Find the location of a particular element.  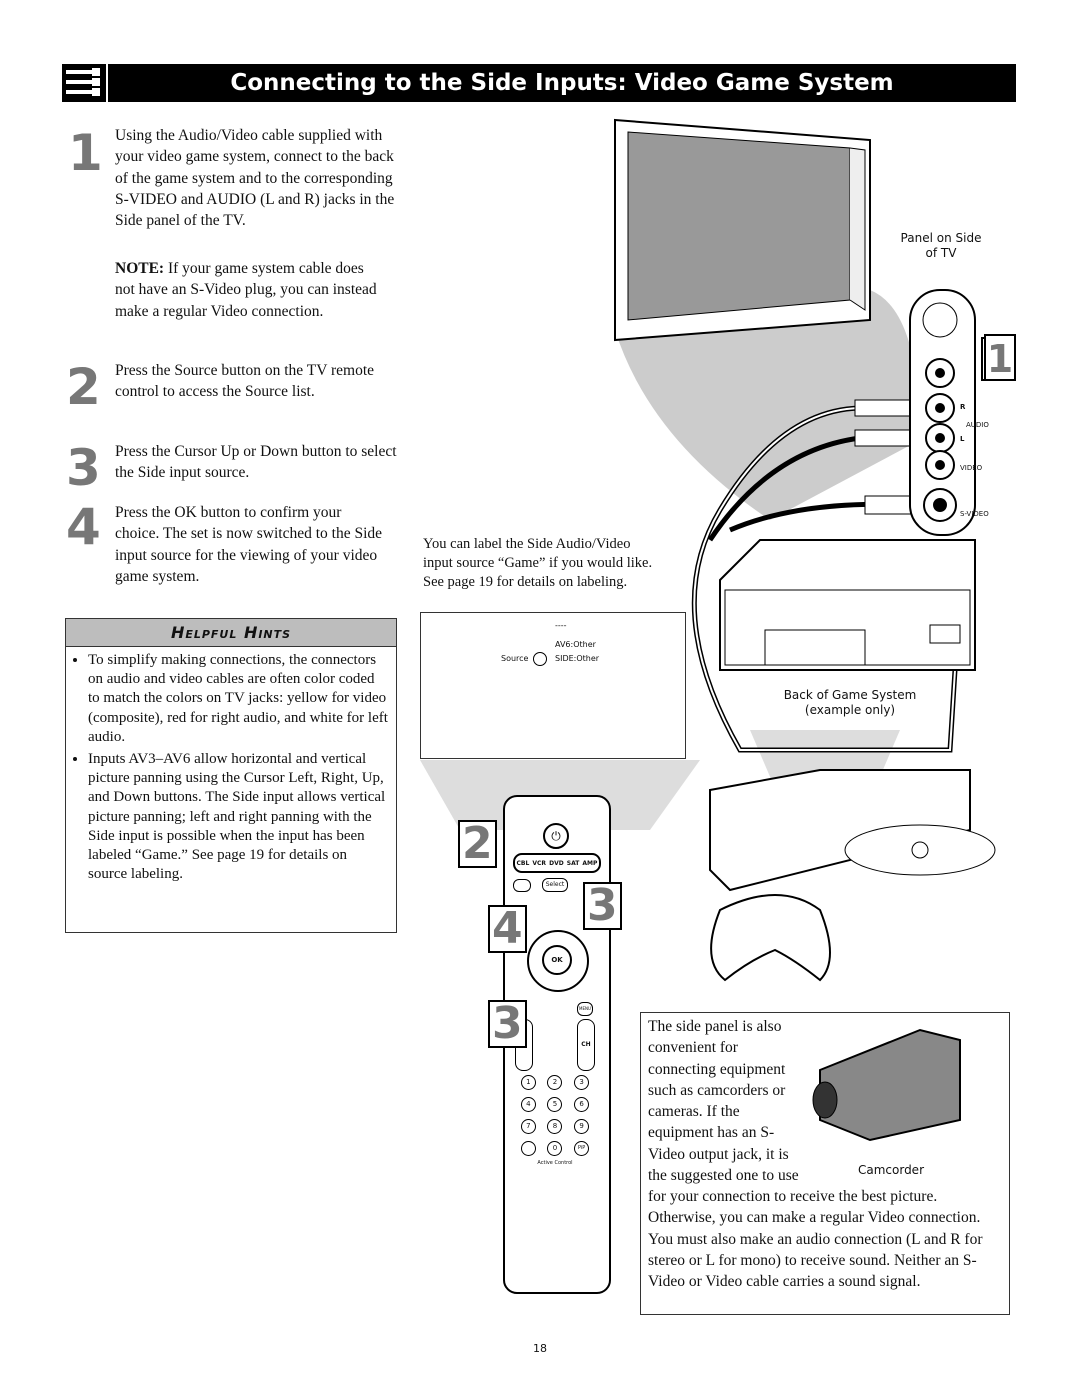

cursor-pad-icon is located at coordinates (540, 659).